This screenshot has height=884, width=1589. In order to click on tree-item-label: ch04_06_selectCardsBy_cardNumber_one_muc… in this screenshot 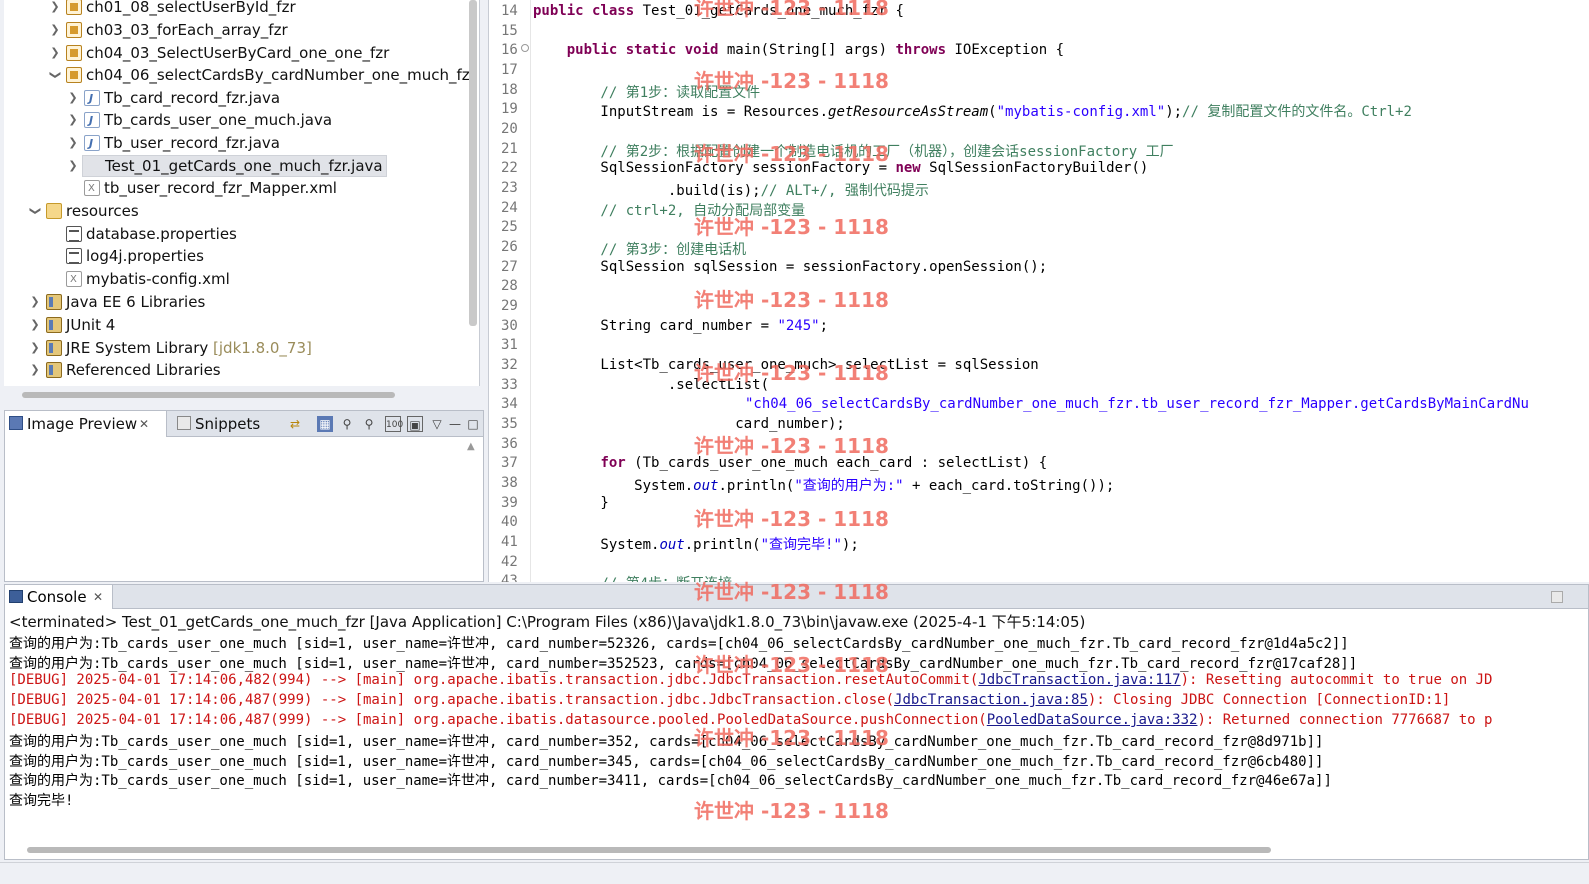, I will do `click(281, 75)`.